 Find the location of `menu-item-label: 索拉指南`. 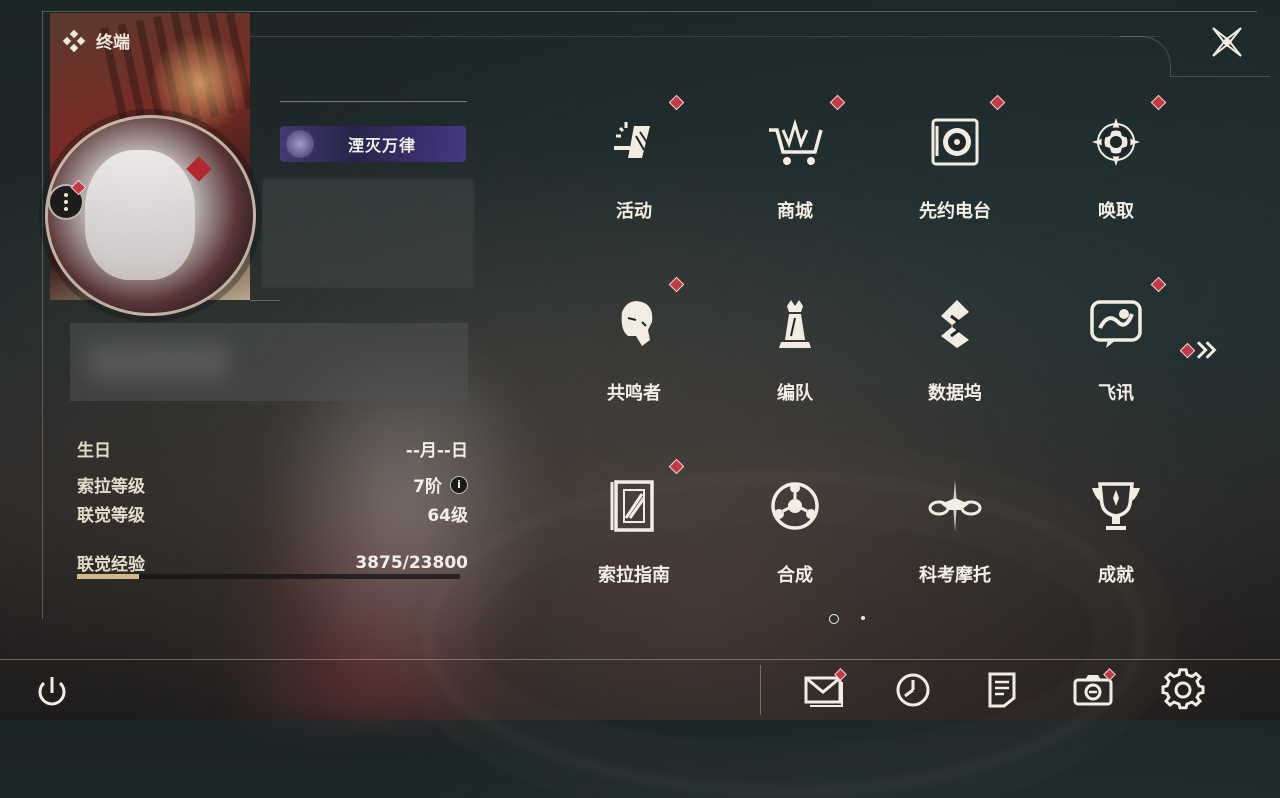

menu-item-label: 索拉指南 is located at coordinates (634, 575).